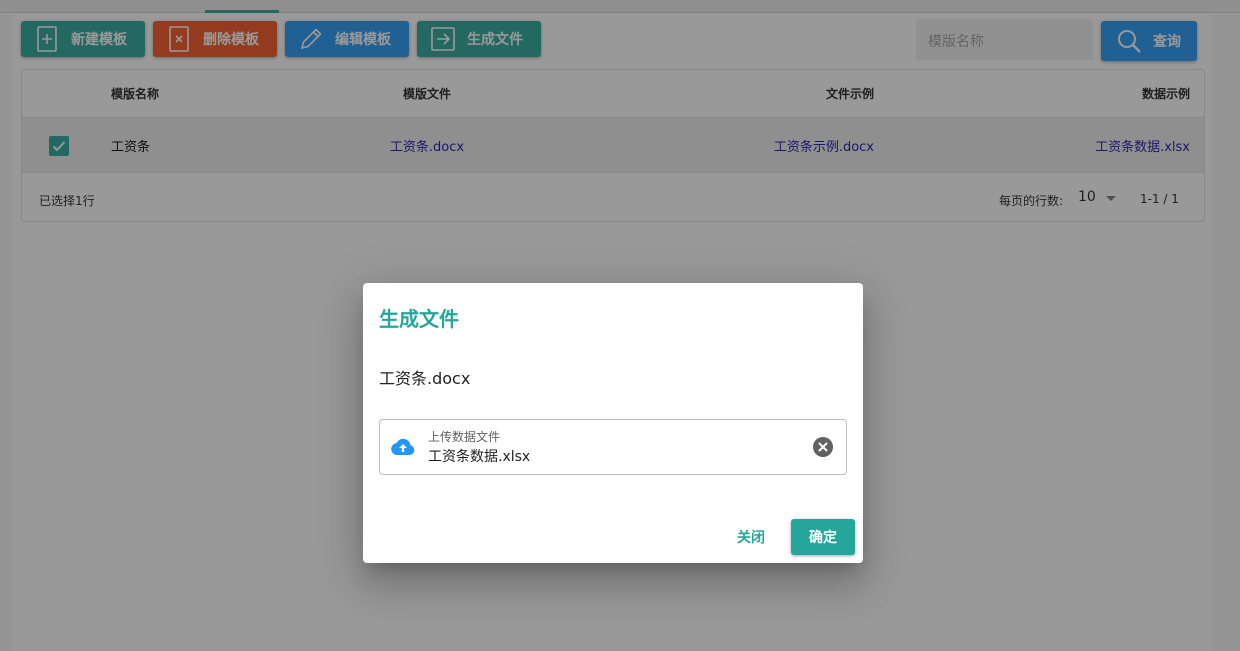 Image resolution: width=1240 pixels, height=651 pixels. Describe the element at coordinates (751, 537) in the screenshot. I see `dialog-close-button: 关闭` at that location.